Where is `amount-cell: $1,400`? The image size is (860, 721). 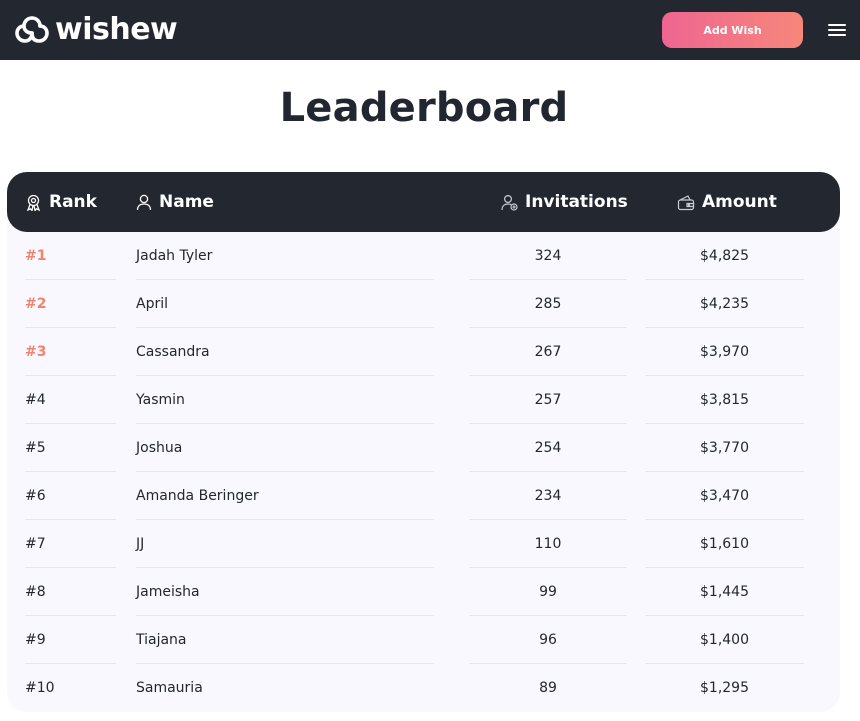 amount-cell: $1,400 is located at coordinates (724, 640).